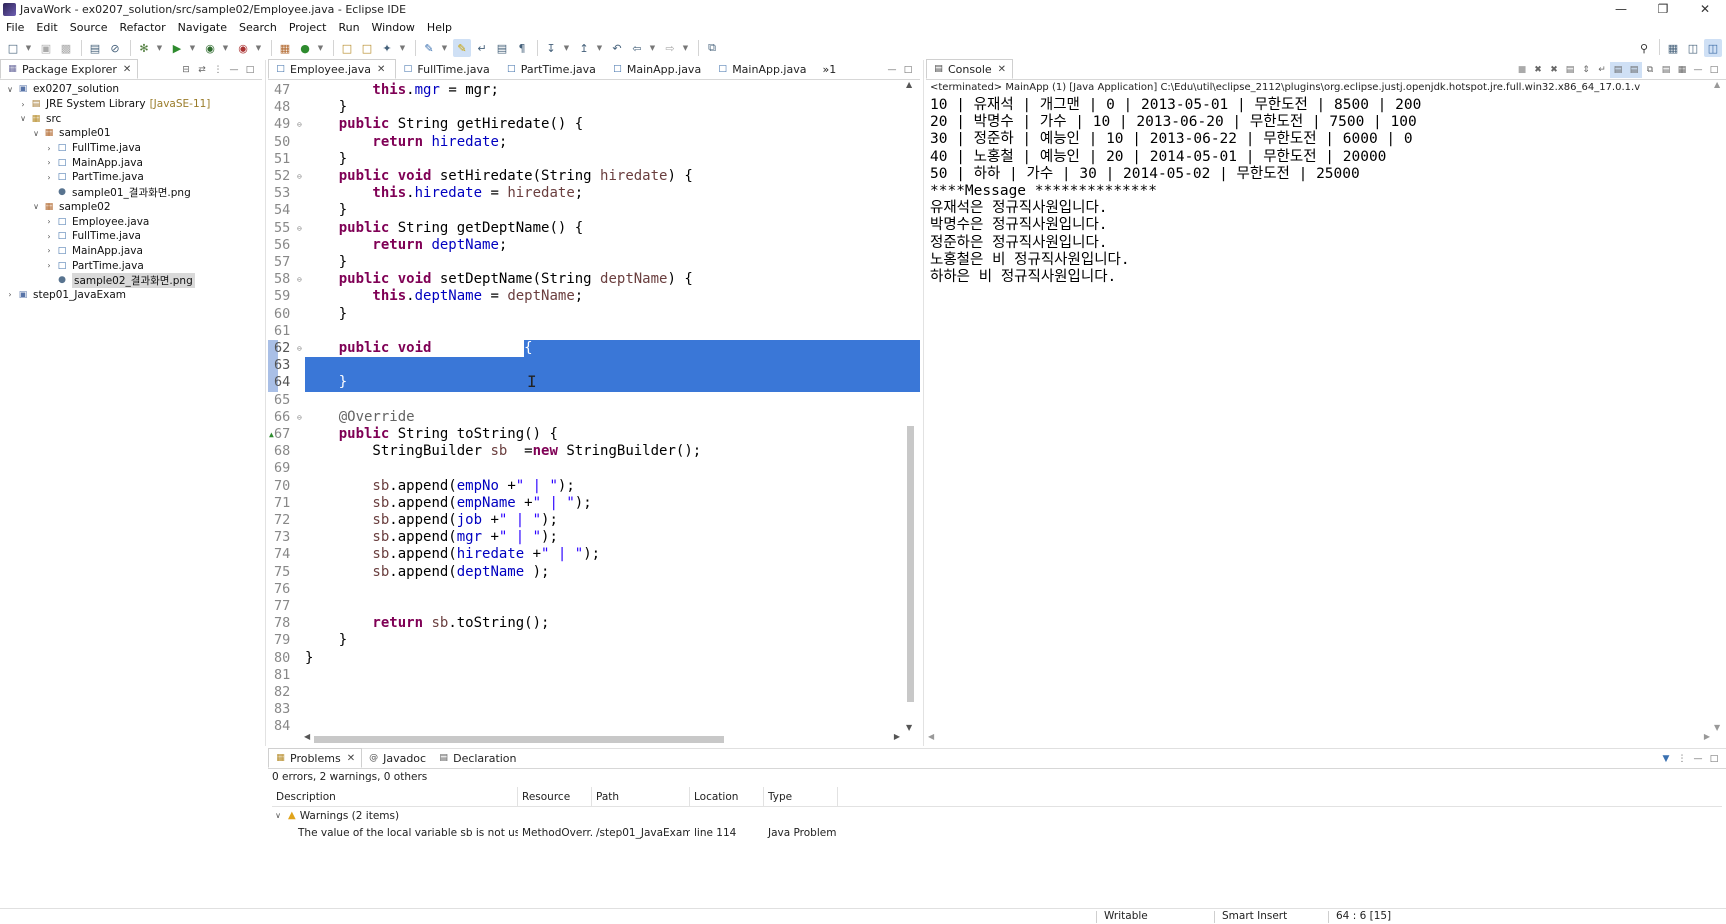 This screenshot has width=1726, height=924. What do you see at coordinates (1554, 70) in the screenshot?
I see `remove-all-launches-icon: ✖` at bounding box center [1554, 70].